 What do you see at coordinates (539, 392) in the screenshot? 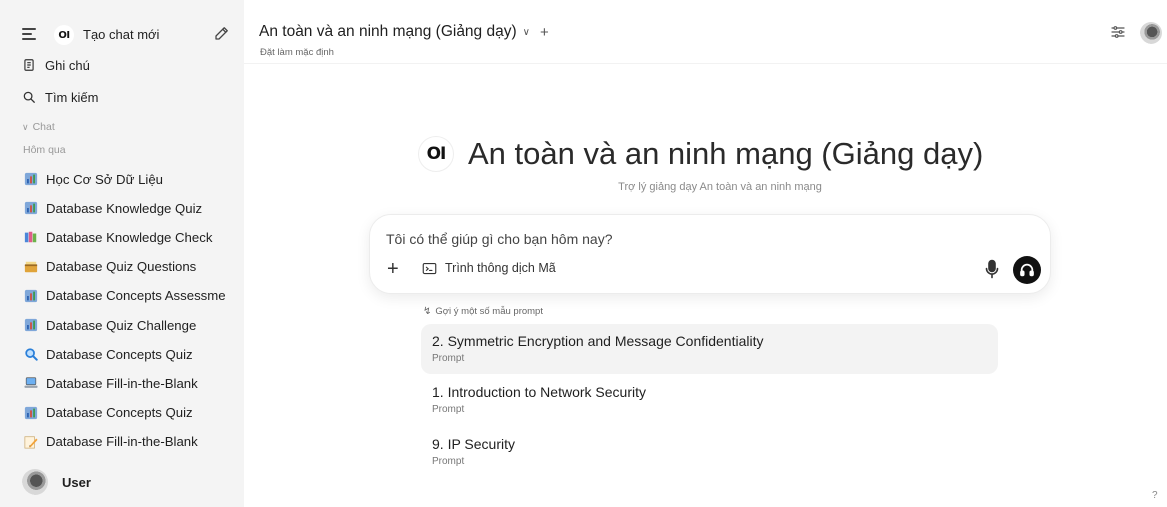
I see `prompt-title: 1. Introduction to Network Security` at bounding box center [539, 392].